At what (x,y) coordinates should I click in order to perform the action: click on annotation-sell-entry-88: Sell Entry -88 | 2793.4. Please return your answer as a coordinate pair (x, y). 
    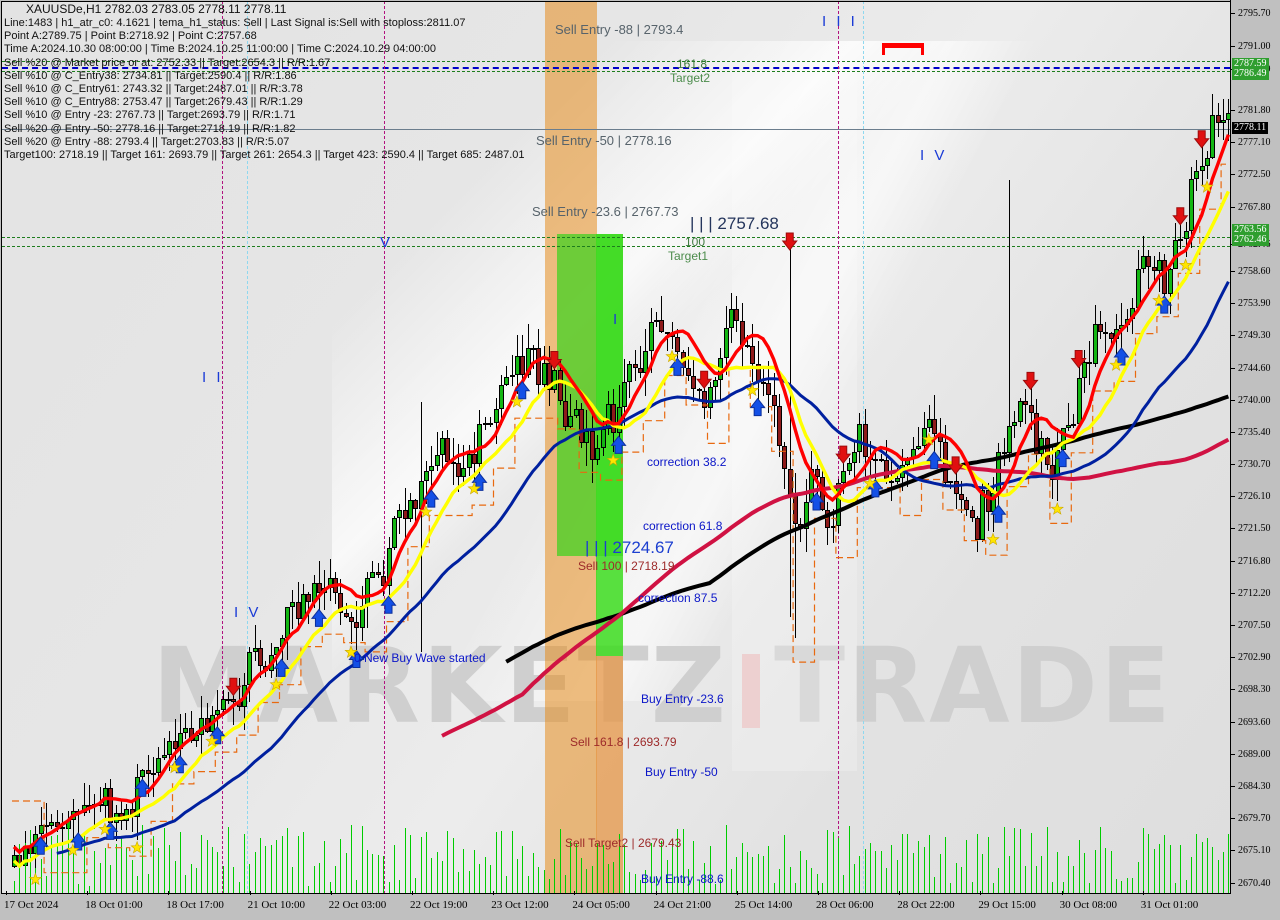
    Looking at the image, I should click on (619, 29).